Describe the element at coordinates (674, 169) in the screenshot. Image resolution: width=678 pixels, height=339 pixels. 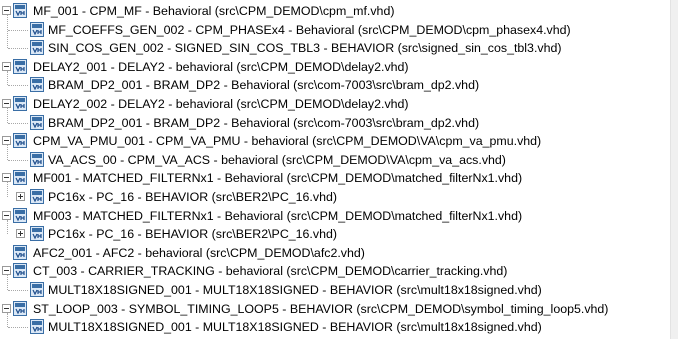
I see `vertical-scrollbar` at that location.